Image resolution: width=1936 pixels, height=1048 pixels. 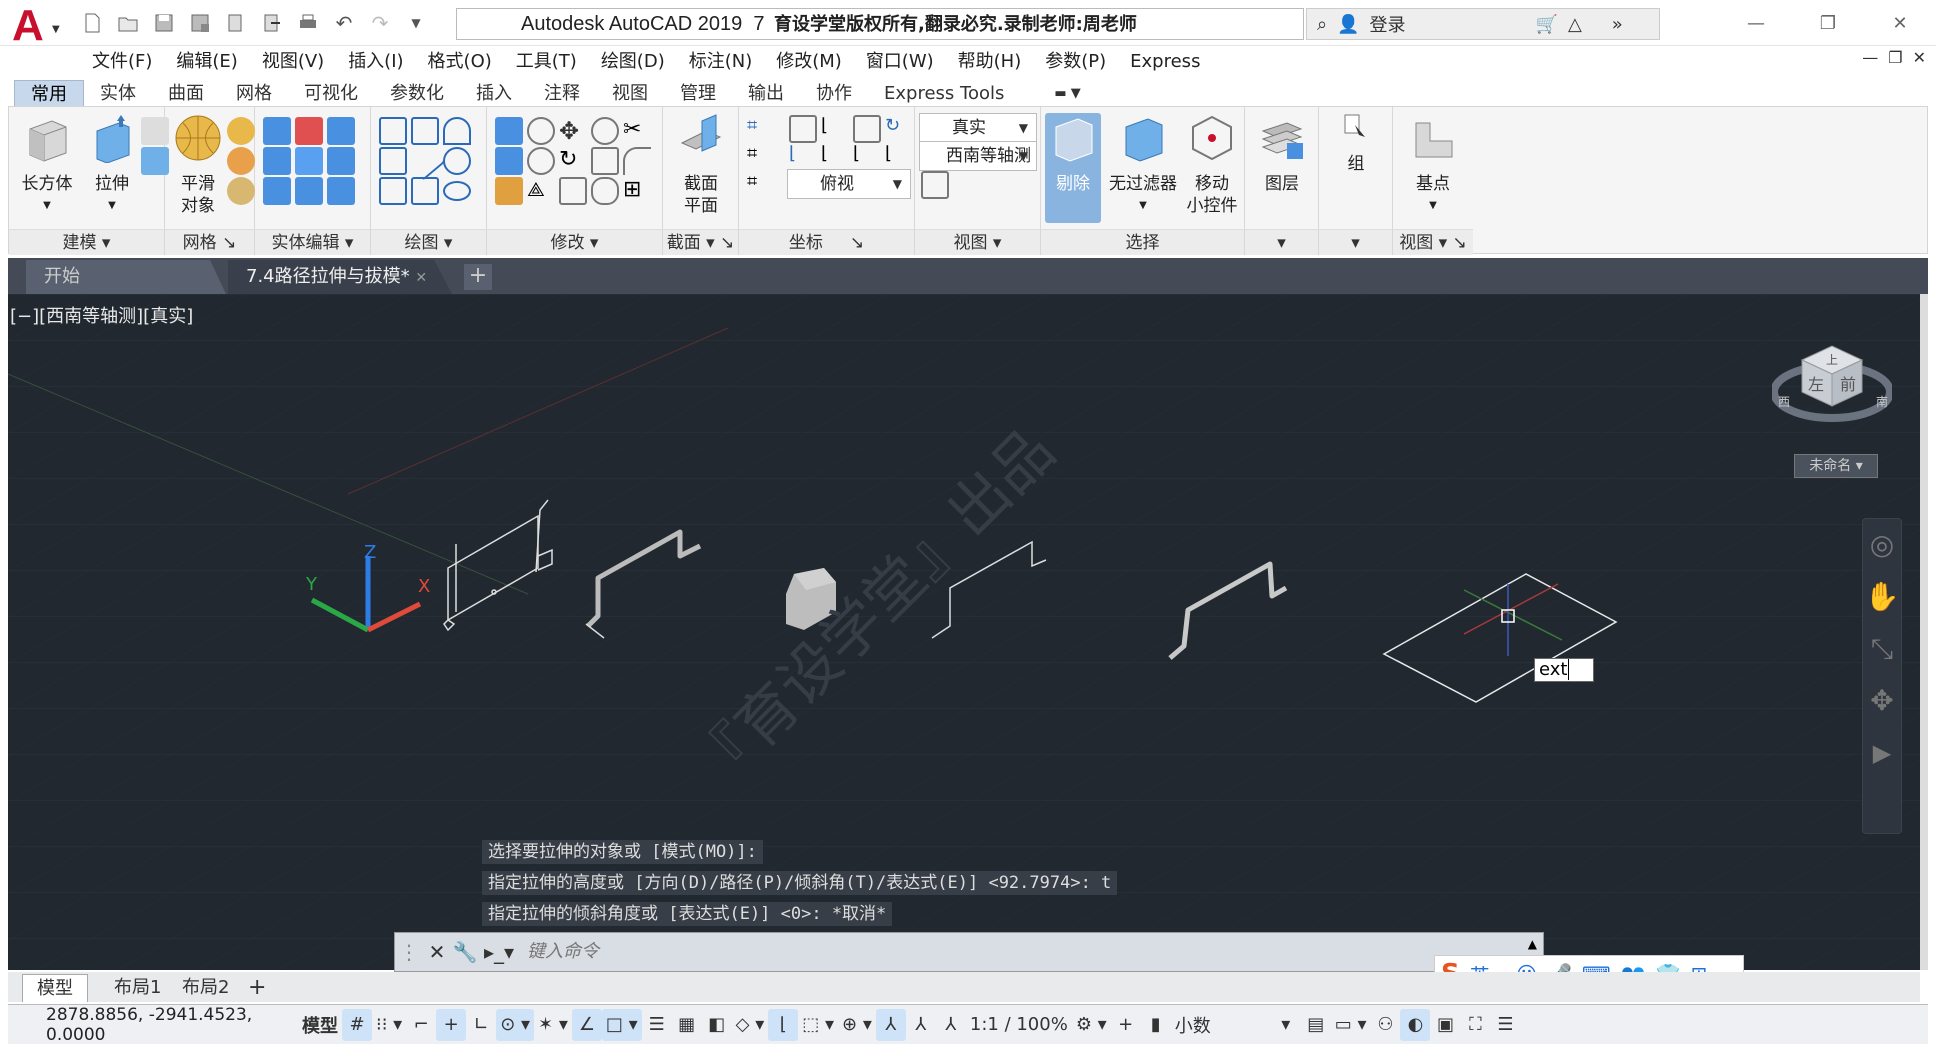 I want to click on copy-icon, so click(x=605, y=131).